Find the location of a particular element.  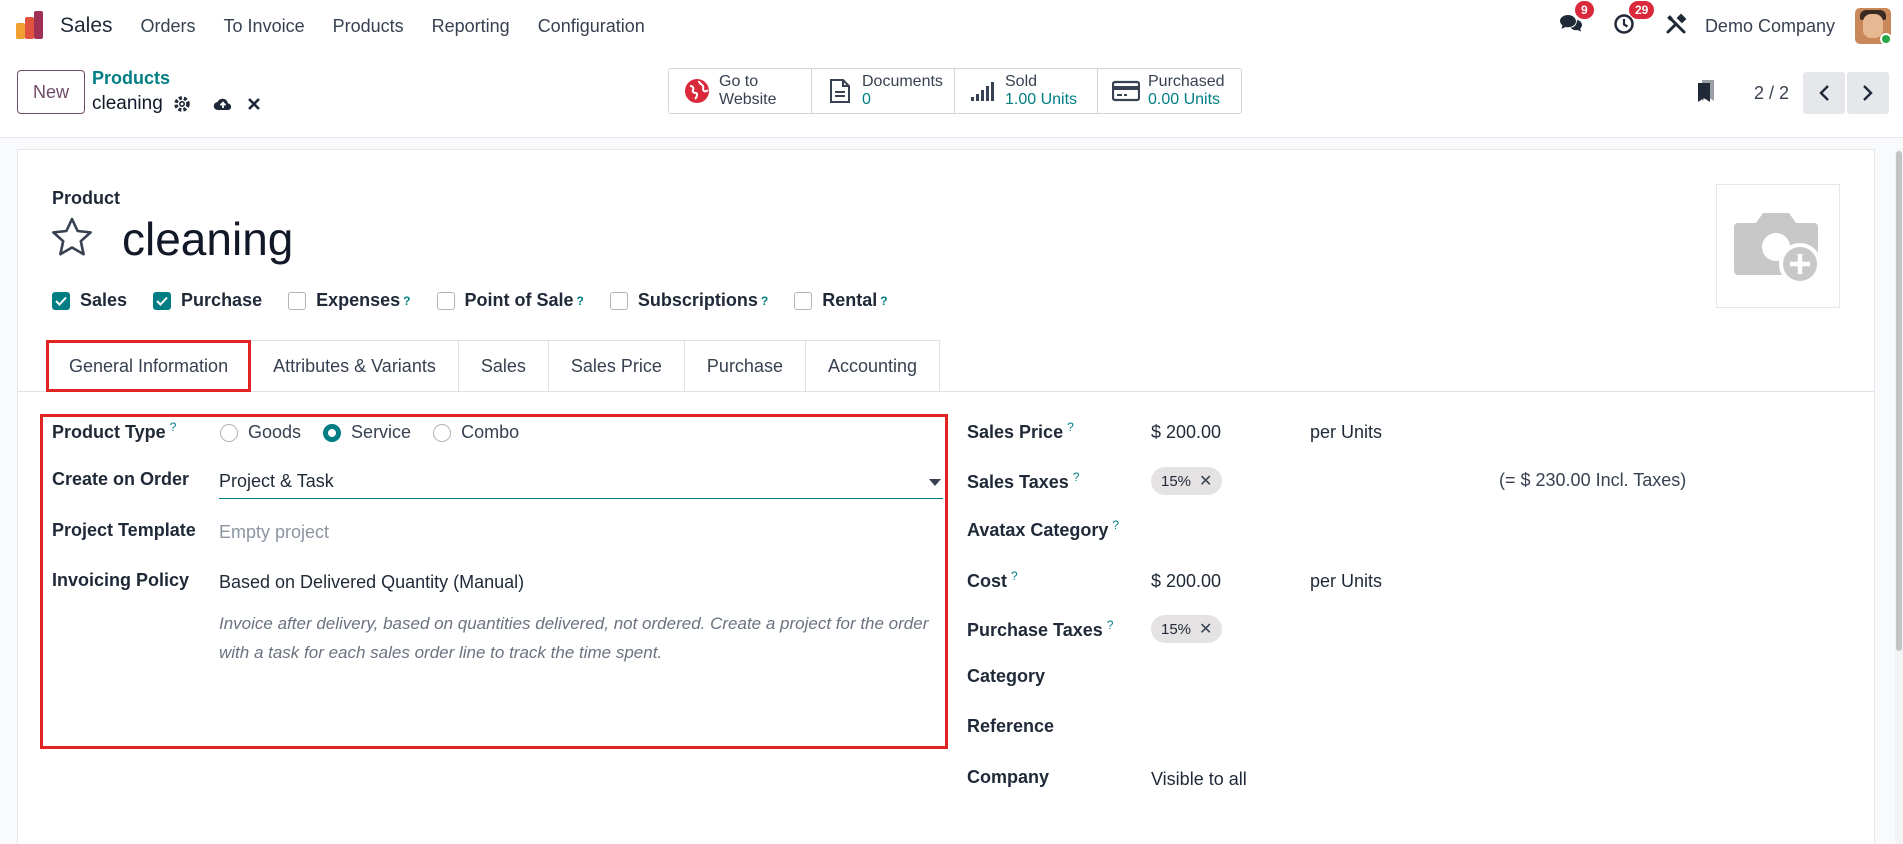

company-switcher: Demo Company is located at coordinates (1770, 26).